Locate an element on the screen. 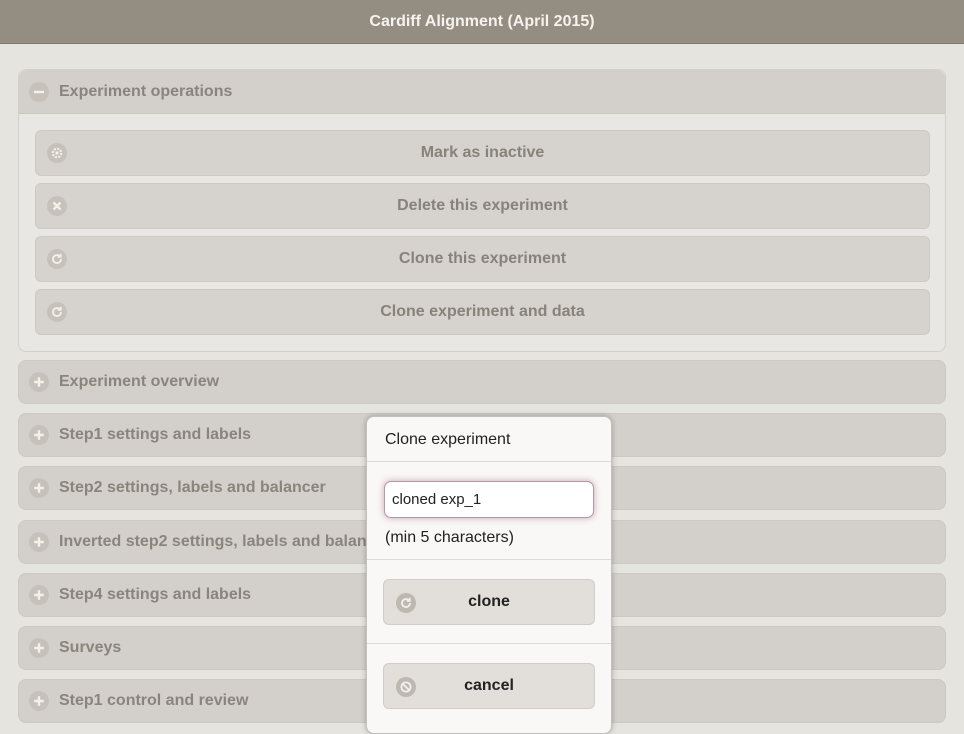 Image resolution: width=964 pixels, height=734 pixels. mark-inactive-label: Mark as inactive is located at coordinates (482, 152).